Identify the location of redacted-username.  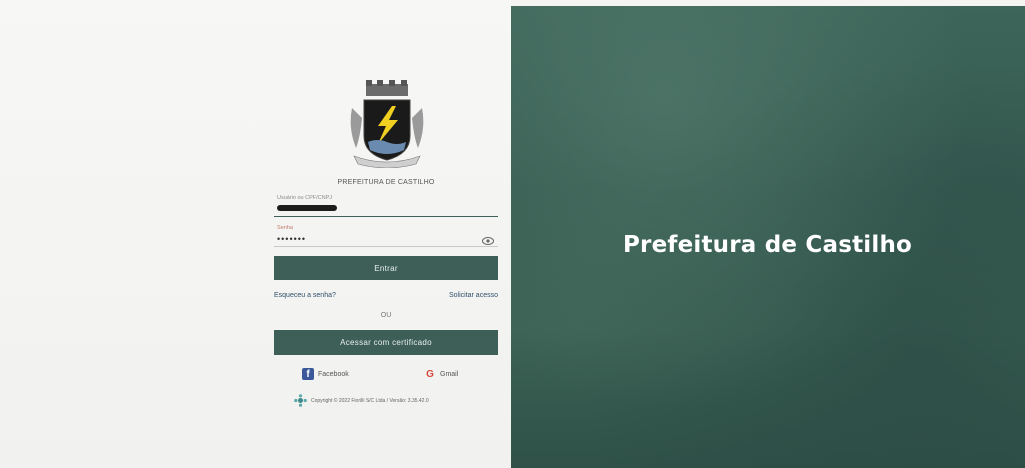
(307, 208).